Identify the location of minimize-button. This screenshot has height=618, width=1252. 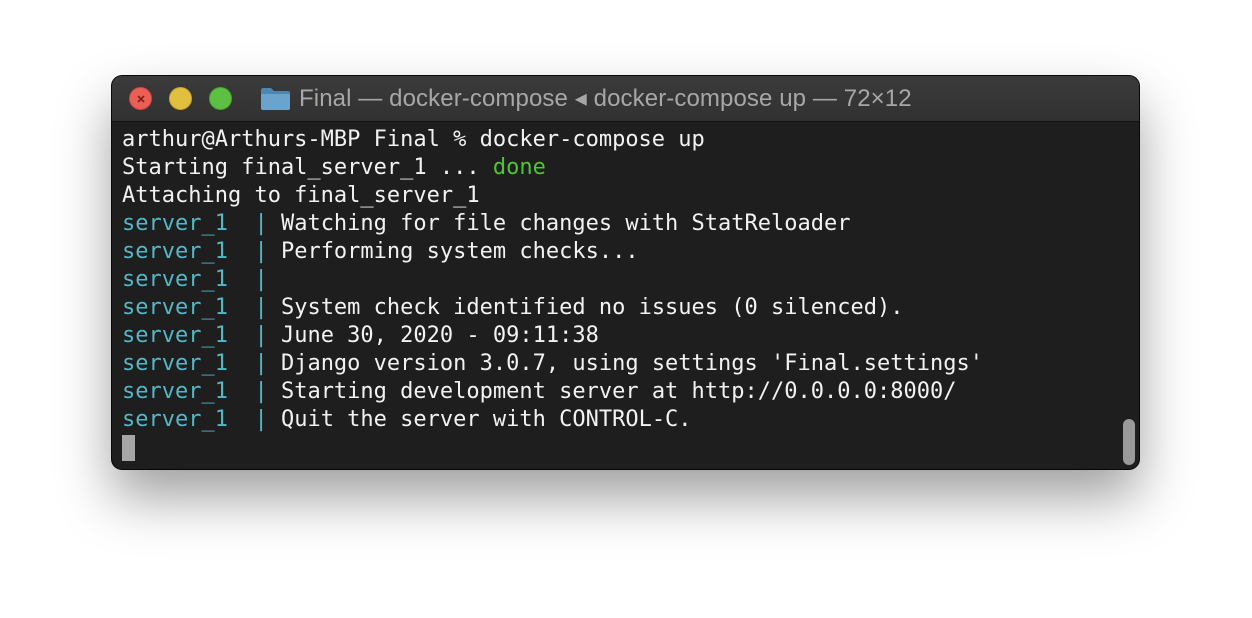
(180, 98).